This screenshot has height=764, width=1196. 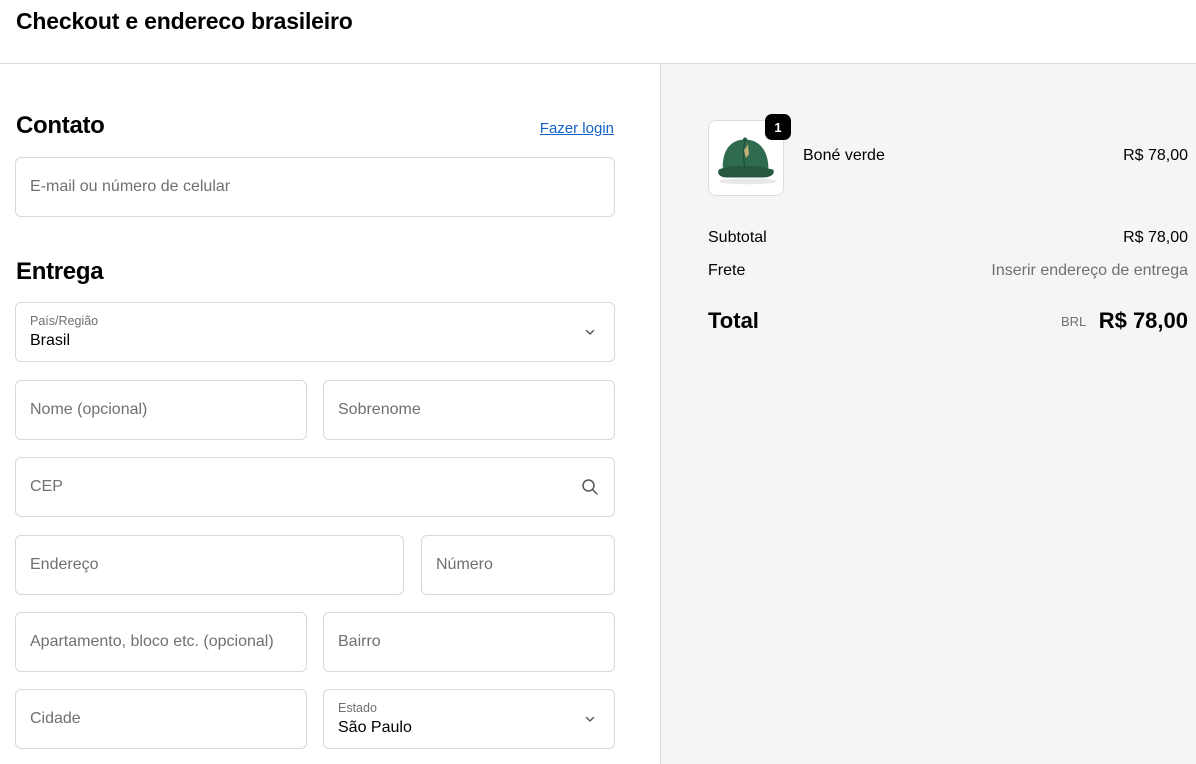 What do you see at coordinates (46, 486) in the screenshot?
I see `cep-placeholder: CEP` at bounding box center [46, 486].